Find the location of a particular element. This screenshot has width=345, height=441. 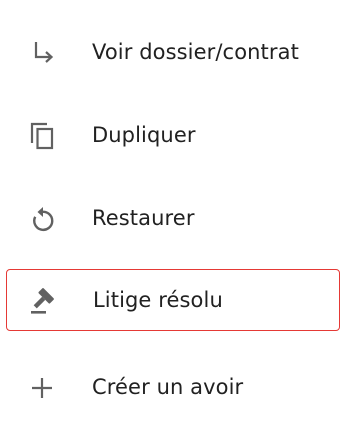

menu-item-label: Dupliquer is located at coordinates (144, 135).